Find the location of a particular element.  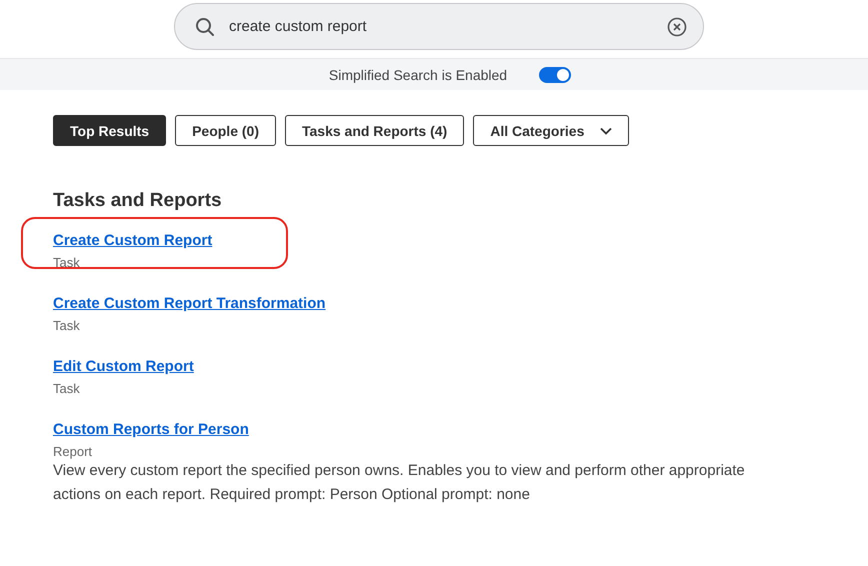

result-type: Report is located at coordinates (73, 451).